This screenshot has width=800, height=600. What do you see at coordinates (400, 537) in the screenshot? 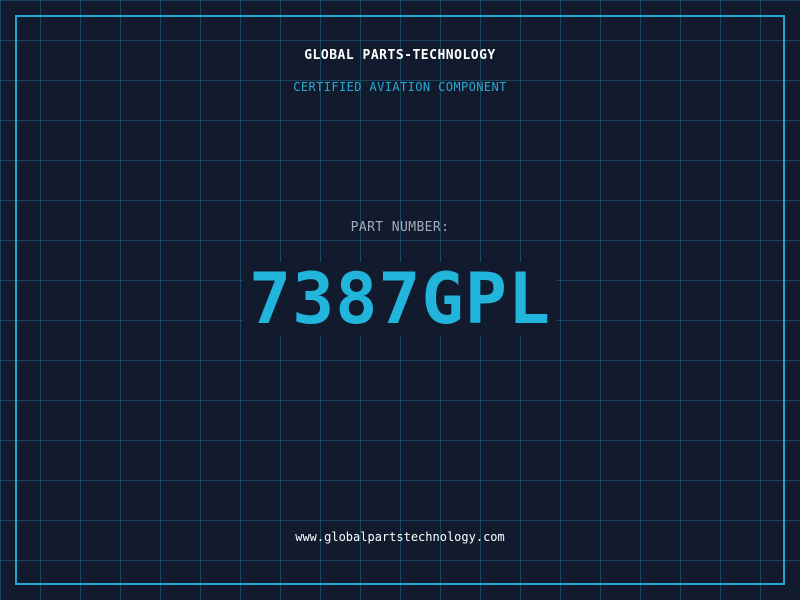
I see `website-url: www.globalpartstechnology.com` at bounding box center [400, 537].